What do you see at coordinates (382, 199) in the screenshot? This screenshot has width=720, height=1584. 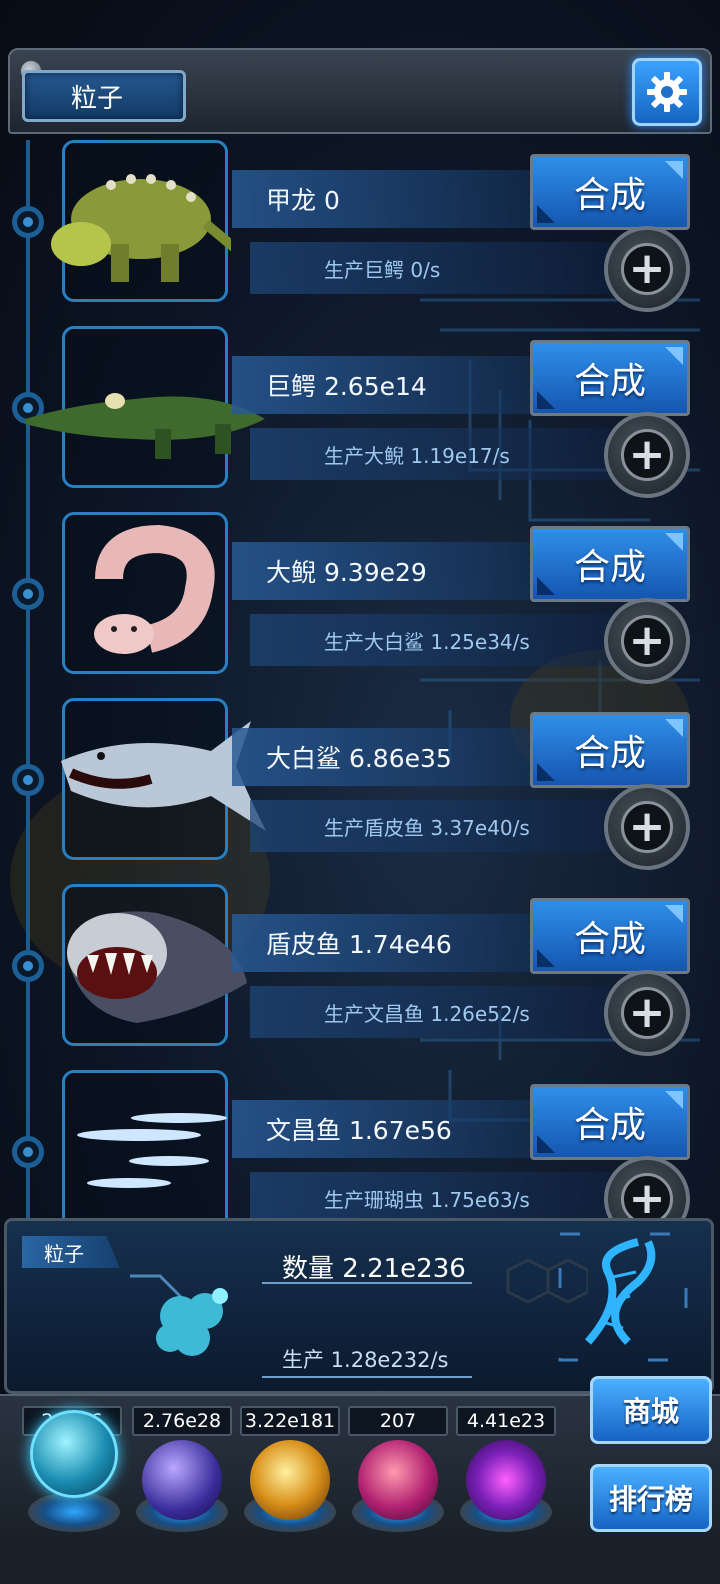 I see `creature-name: 甲龙 0` at bounding box center [382, 199].